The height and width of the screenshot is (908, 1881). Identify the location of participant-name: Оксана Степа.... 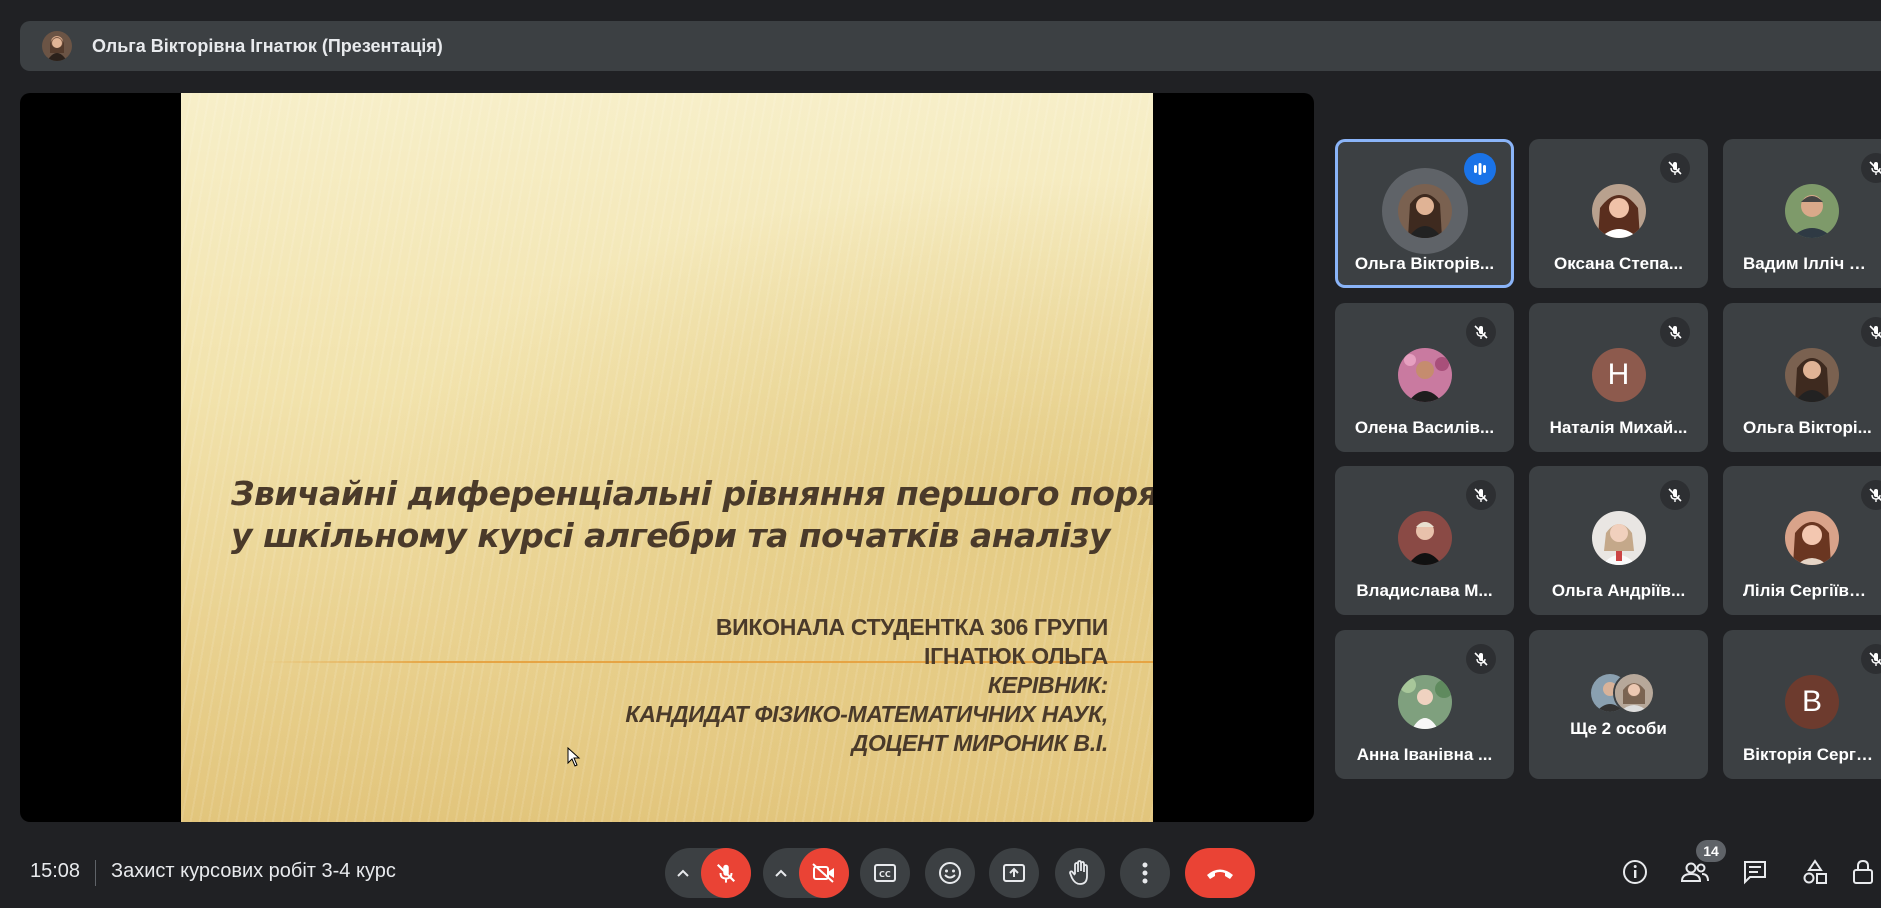
(1618, 263).